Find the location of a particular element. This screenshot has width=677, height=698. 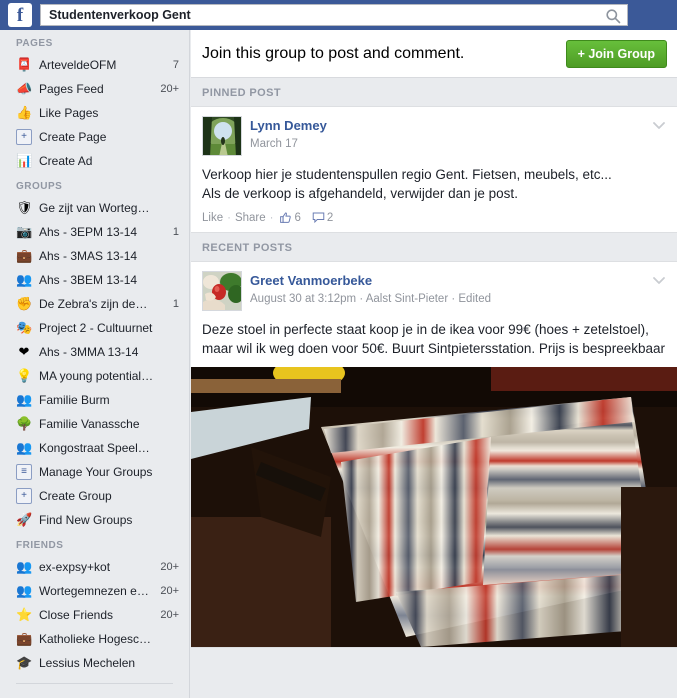

sidebar-item-ex-expsy-kot: 👥 ex-expsy+kot 20+ is located at coordinates (94, 567).